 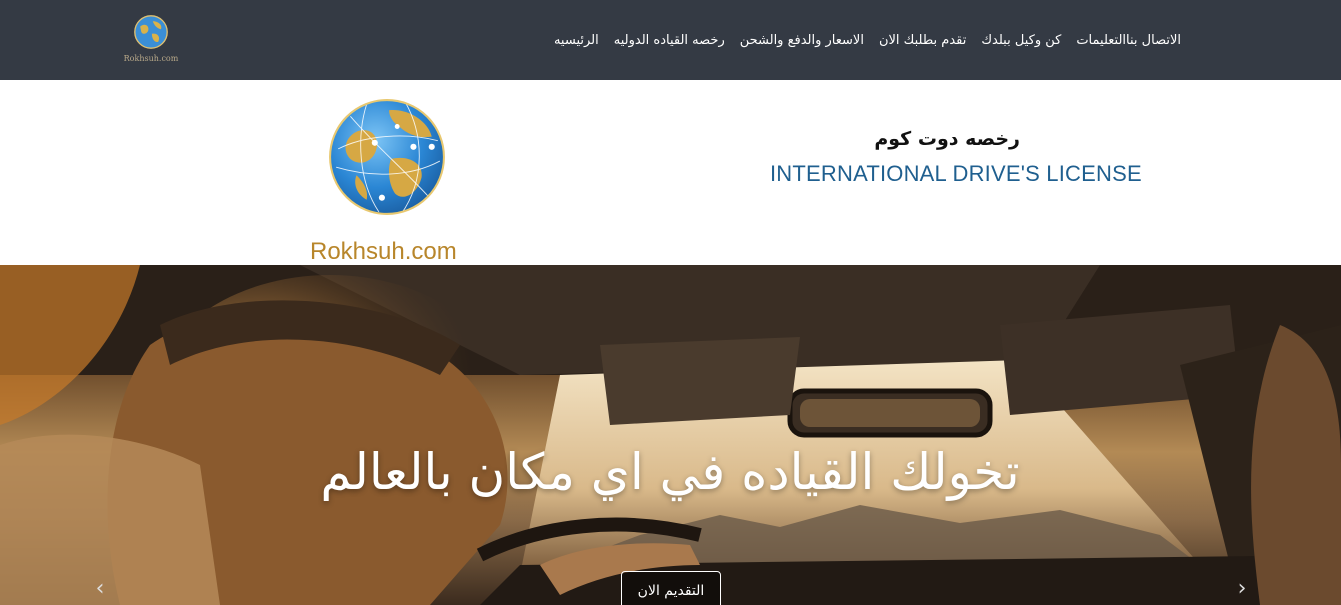 What do you see at coordinates (671, 588) in the screenshot?
I see `apply-now-button: التقديم الان` at bounding box center [671, 588].